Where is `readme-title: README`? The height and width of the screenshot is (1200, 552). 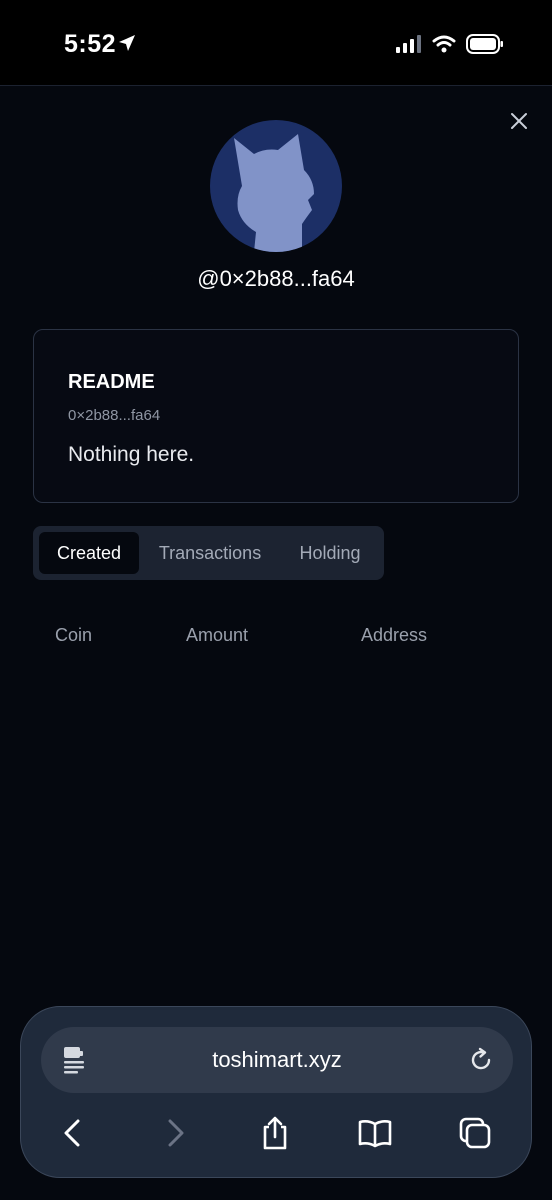
readme-title: README is located at coordinates (111, 382).